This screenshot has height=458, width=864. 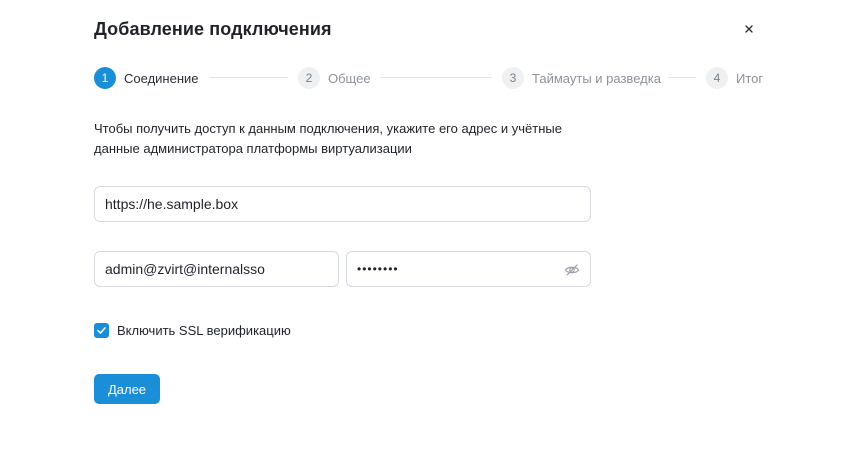 What do you see at coordinates (185, 269) in the screenshot?
I see `username-value: admin@zvirt@internalsso` at bounding box center [185, 269].